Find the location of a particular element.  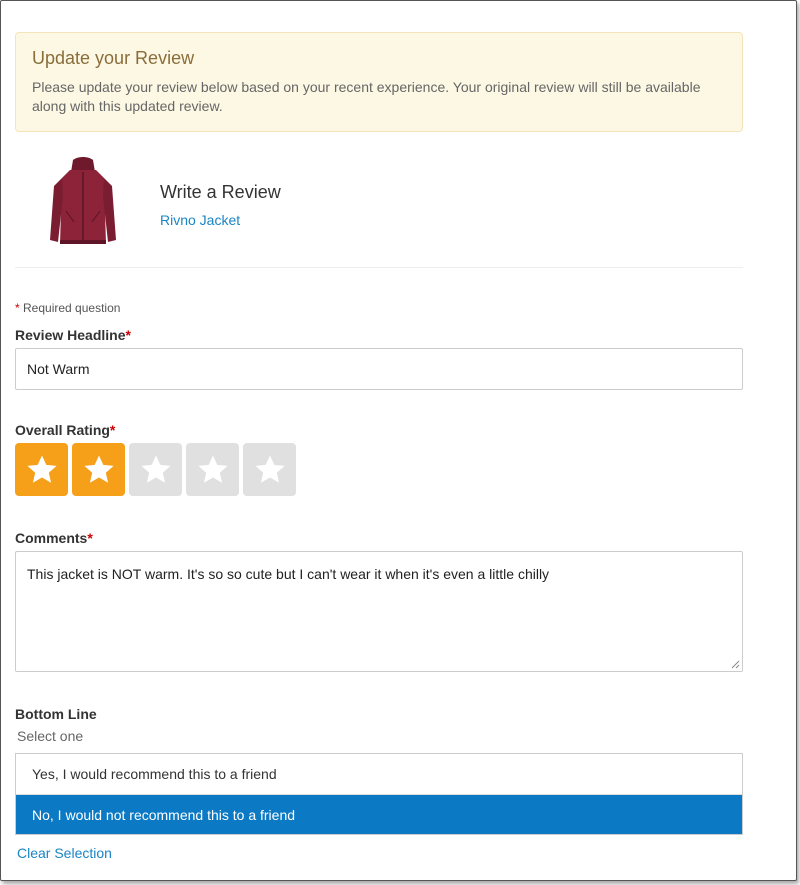

product-summary: Write a Review Rivno Jacket is located at coordinates (379, 200).